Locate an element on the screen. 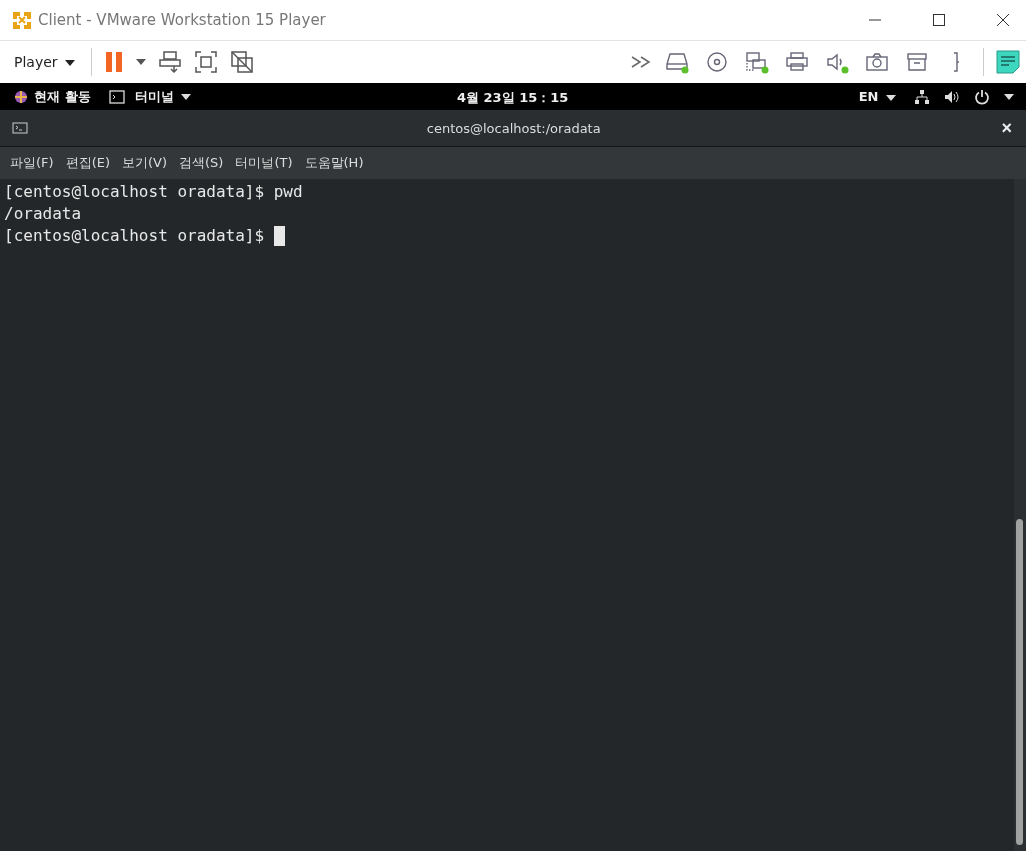 Image resolution: width=1026 pixels, height=851 pixels. window-title: Client - VMware Workstation 15 Player is located at coordinates (182, 20).